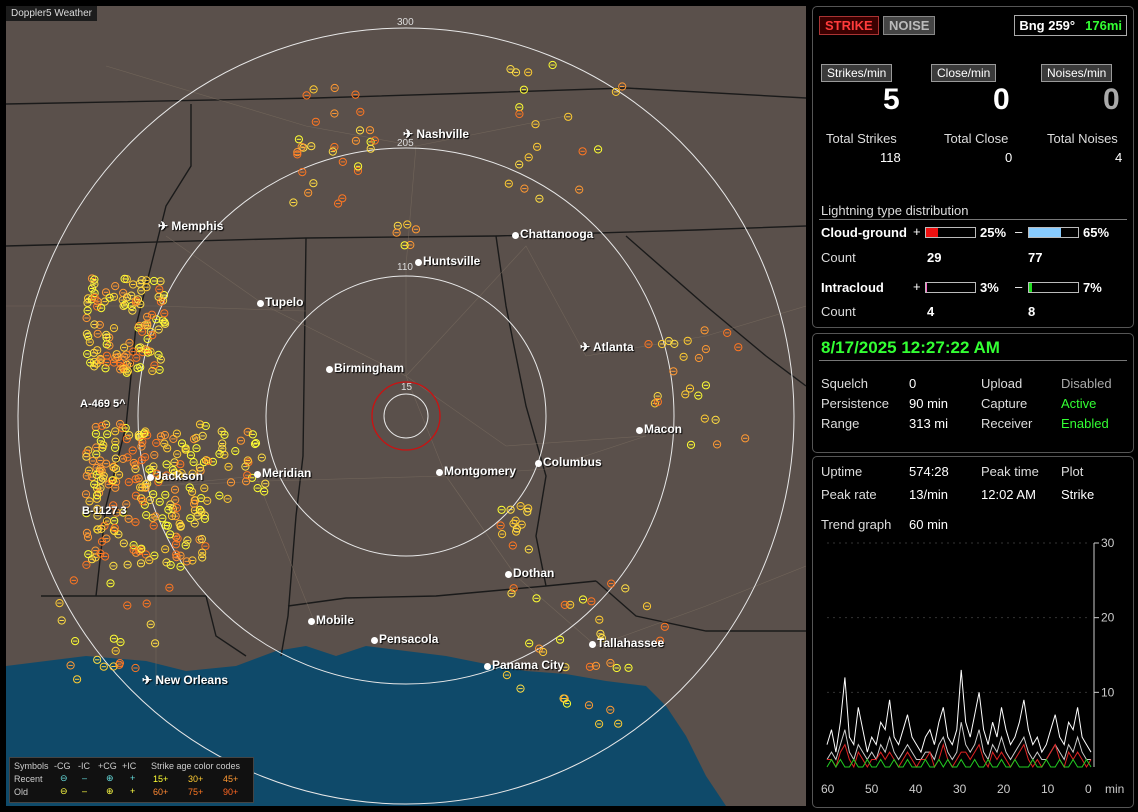 The width and height of the screenshot is (1138, 812). I want to click on range-label: Range, so click(840, 423).